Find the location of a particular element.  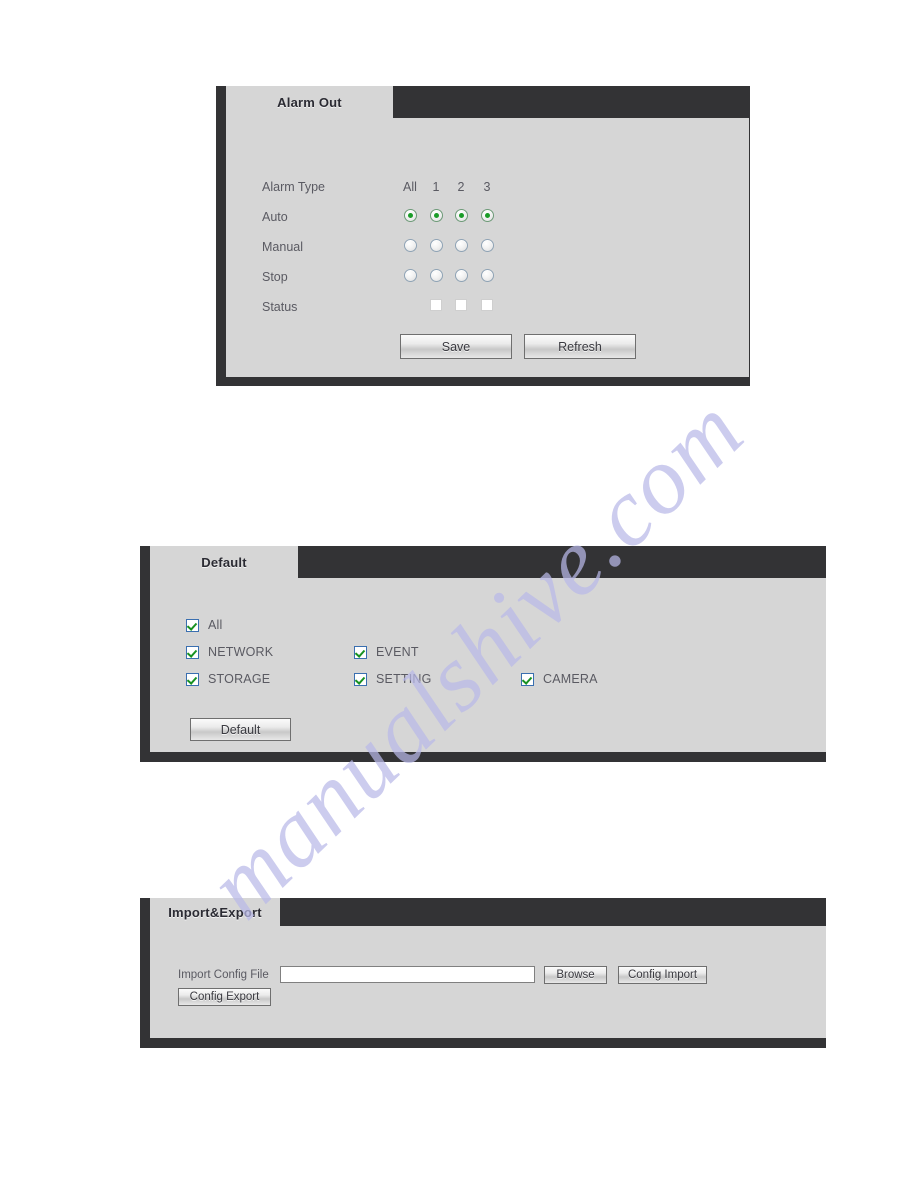

alarm-out-tabstrip: Alarm Out is located at coordinates (487, 102).